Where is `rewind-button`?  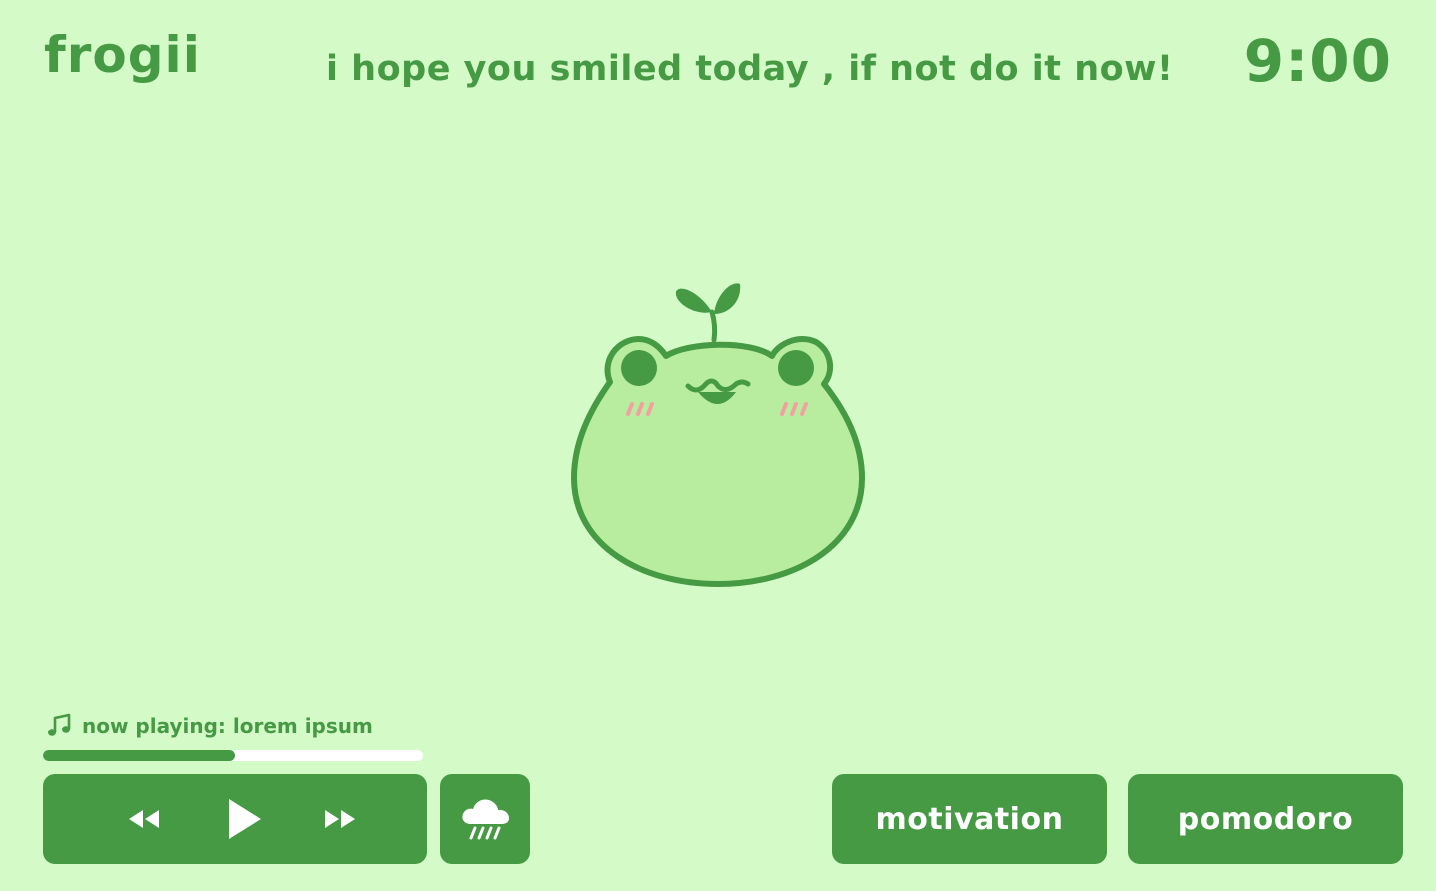
rewind-button is located at coordinates (144, 819).